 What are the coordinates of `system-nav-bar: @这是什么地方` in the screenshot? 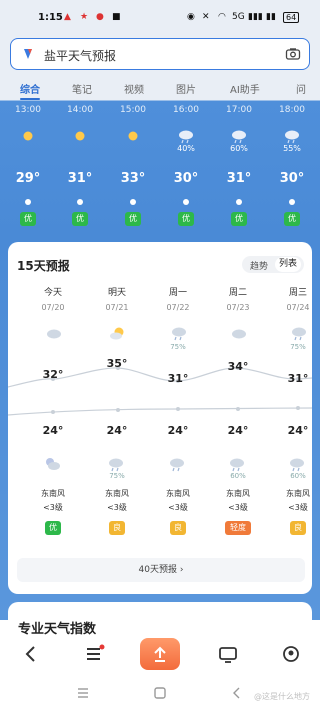 It's located at (160, 693).